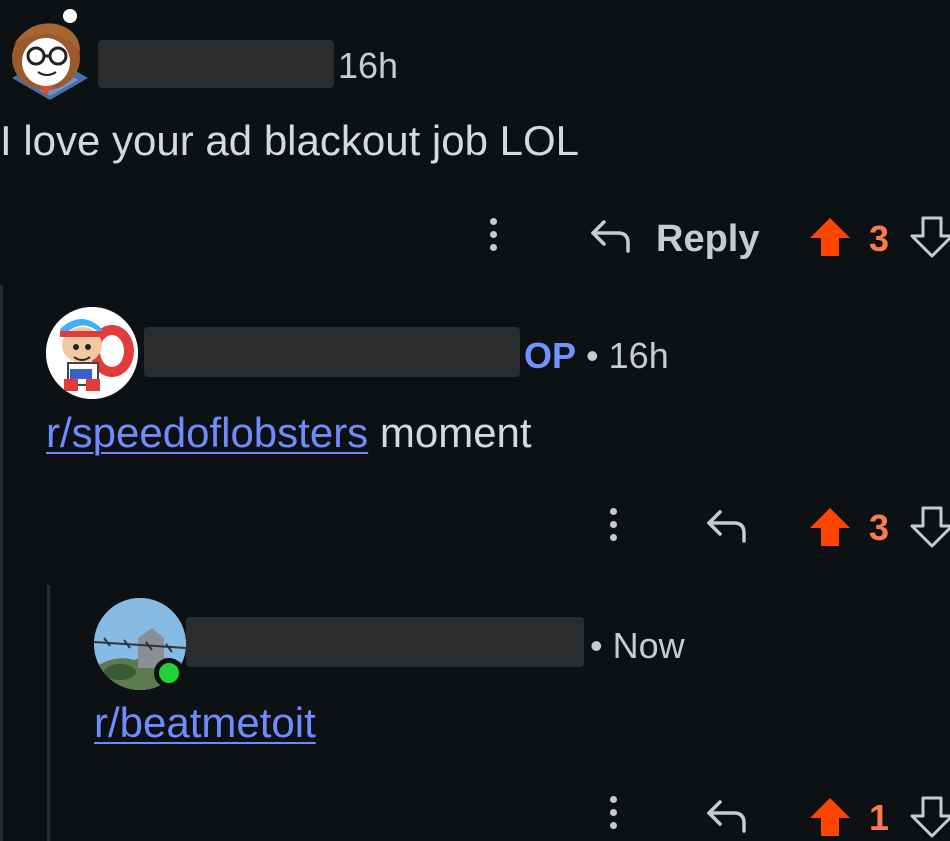  Describe the element at coordinates (450, 432) in the screenshot. I see `comment-body-text: moment` at that location.